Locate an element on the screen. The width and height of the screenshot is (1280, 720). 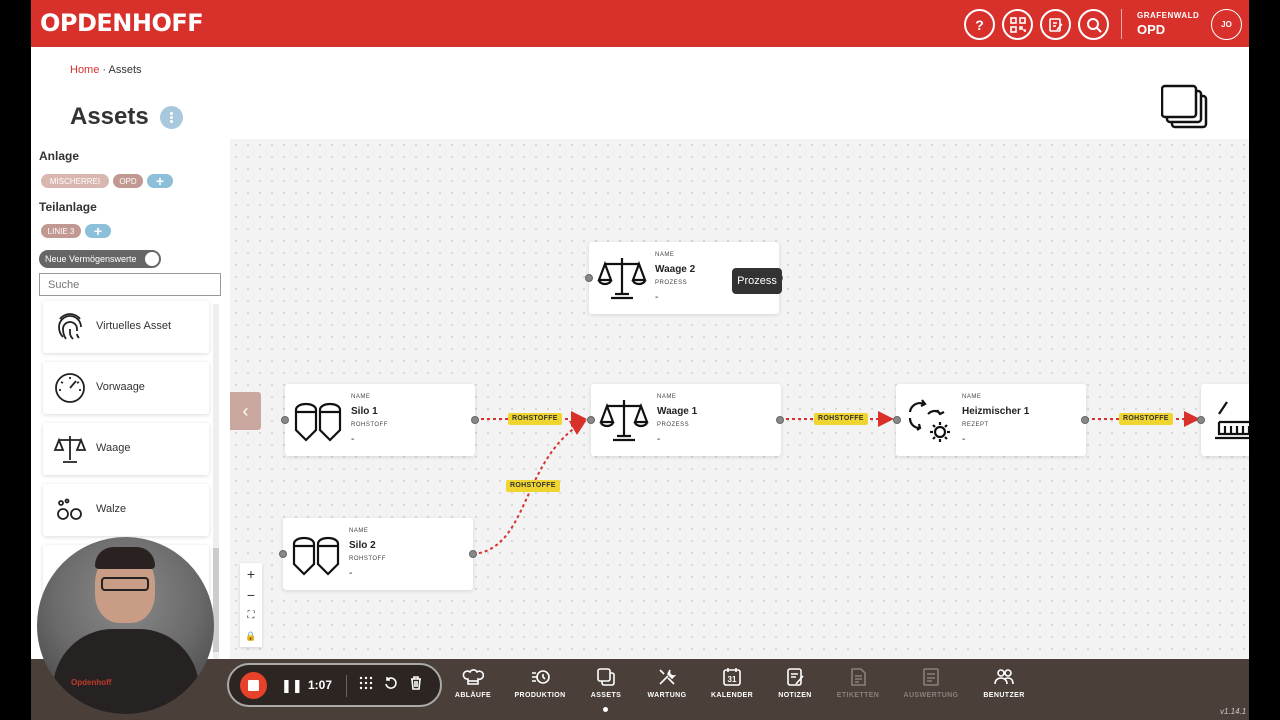
recording-time: 1:07 is located at coordinates (320, 685).